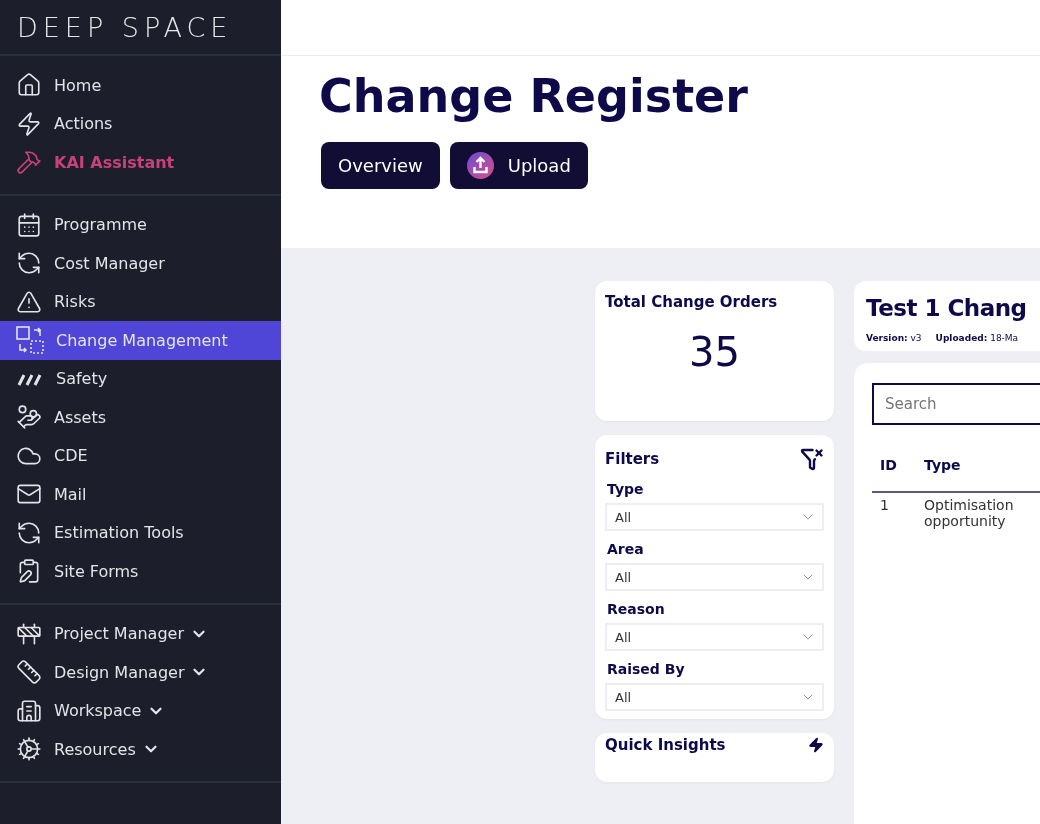 The width and height of the screenshot is (1040, 824). Describe the element at coordinates (29, 224) in the screenshot. I see `calendar-icon` at that location.